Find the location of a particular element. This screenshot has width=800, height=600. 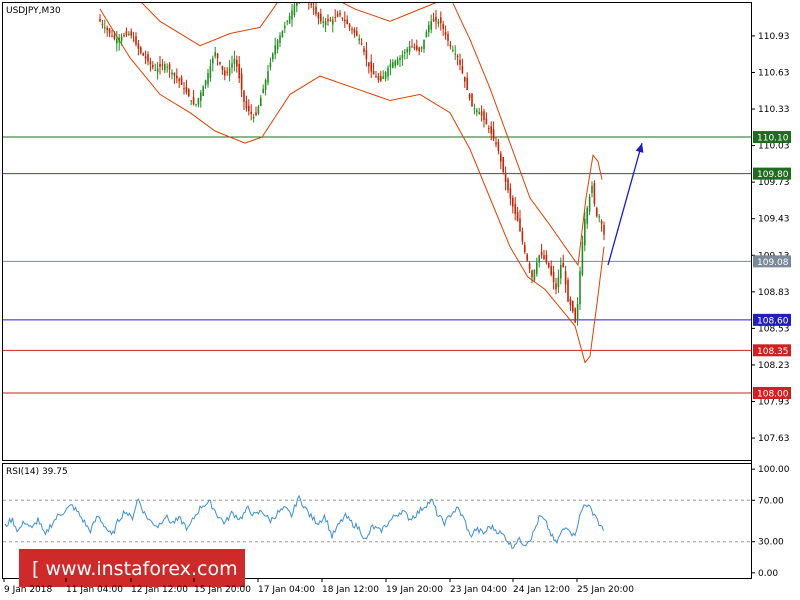

x-tick-label: 12 Jan 12:00 is located at coordinates (159, 590).